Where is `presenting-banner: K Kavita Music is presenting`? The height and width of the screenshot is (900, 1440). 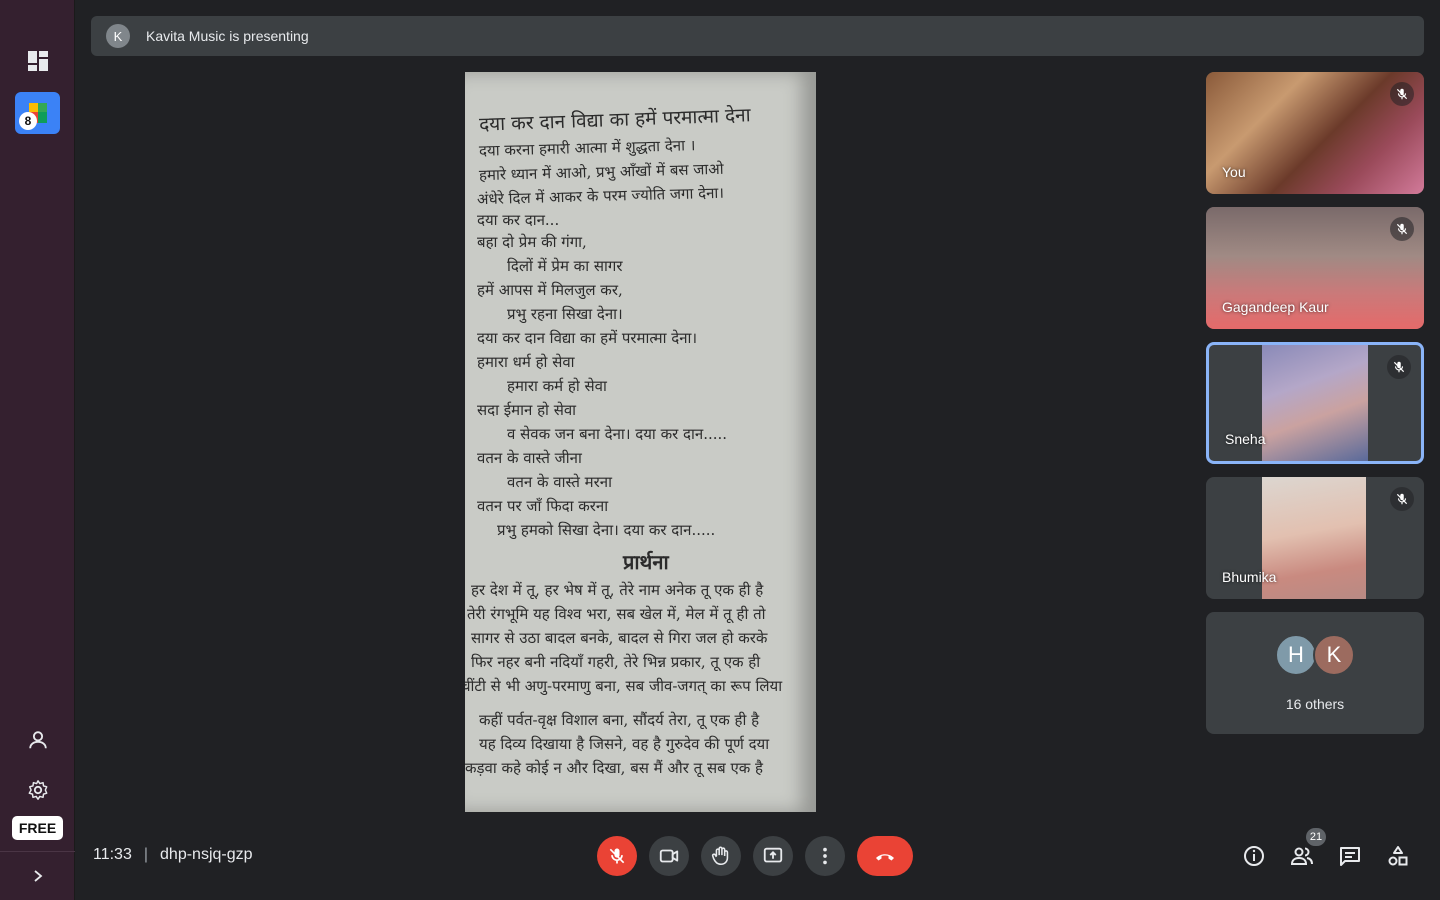 presenting-banner: K Kavita Music is presenting is located at coordinates (757, 36).